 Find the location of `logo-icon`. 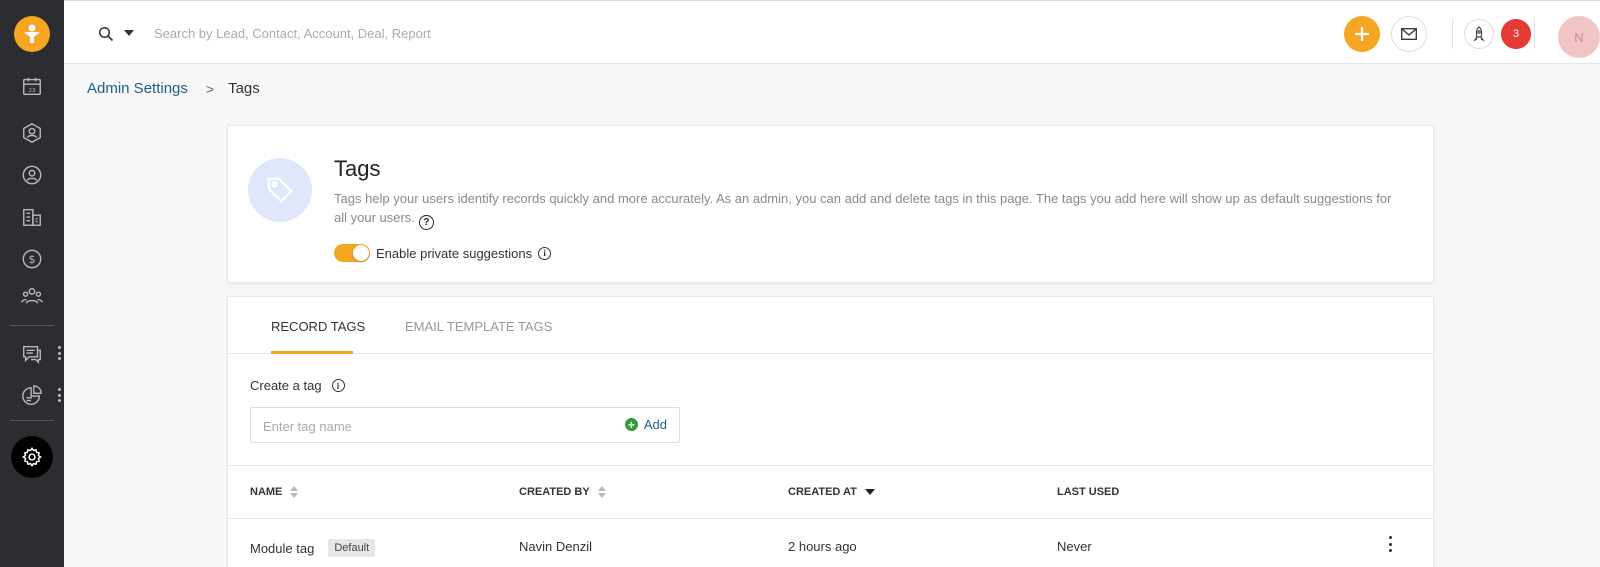

logo-icon is located at coordinates (32, 34).